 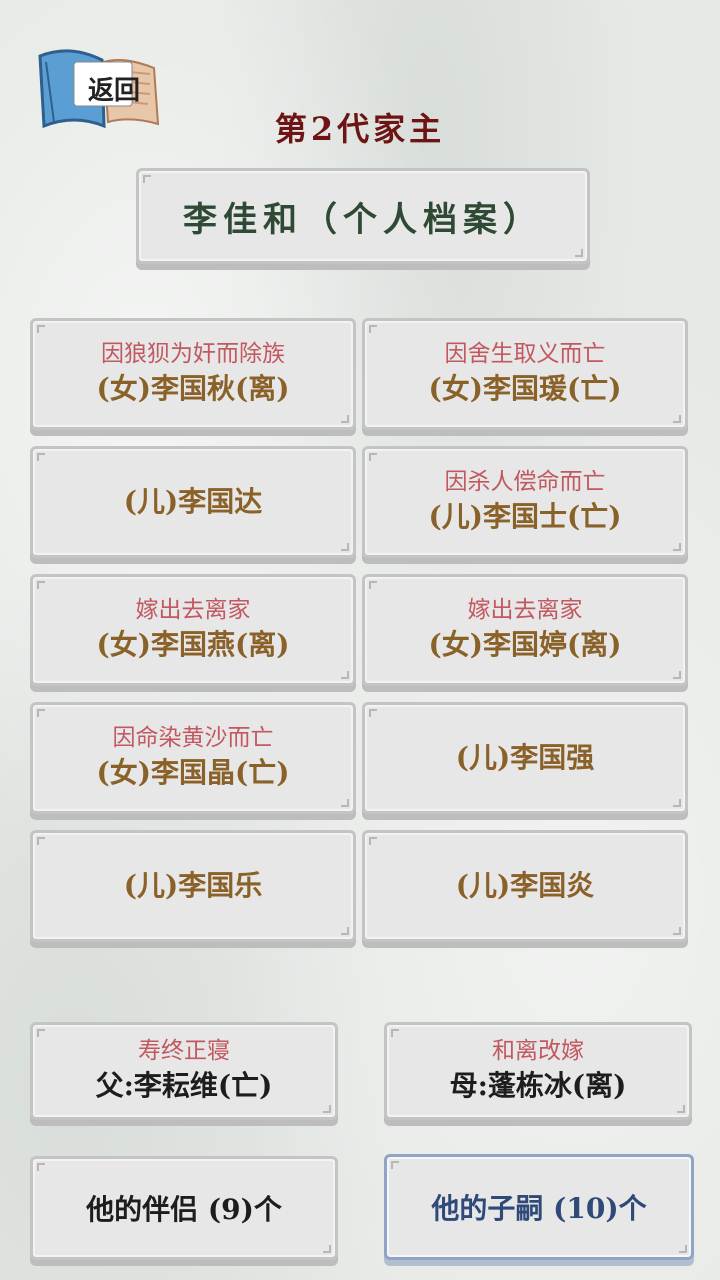 I want to click on child-card: (儿)李国乐, so click(x=193, y=886).